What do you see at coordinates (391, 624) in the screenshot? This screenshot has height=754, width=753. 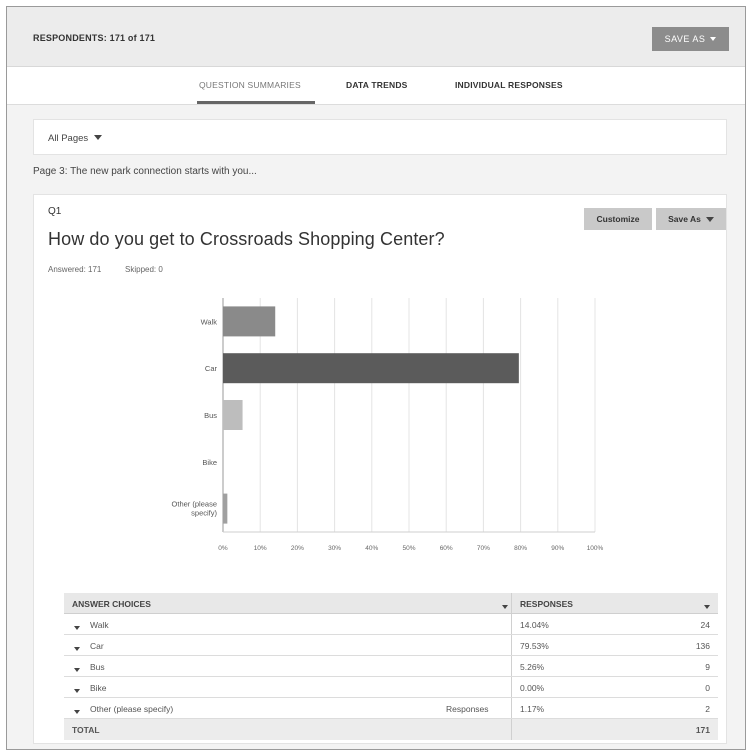 I see `table-row: Walk 14.04% 24` at bounding box center [391, 624].